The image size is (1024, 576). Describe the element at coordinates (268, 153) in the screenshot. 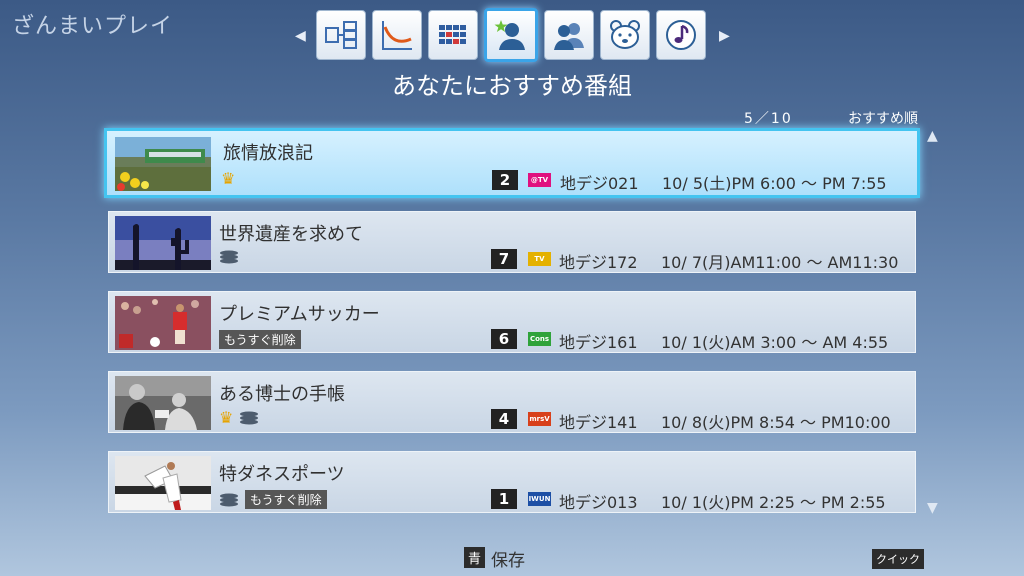

I see `program-title: 旅情放浪記` at that location.